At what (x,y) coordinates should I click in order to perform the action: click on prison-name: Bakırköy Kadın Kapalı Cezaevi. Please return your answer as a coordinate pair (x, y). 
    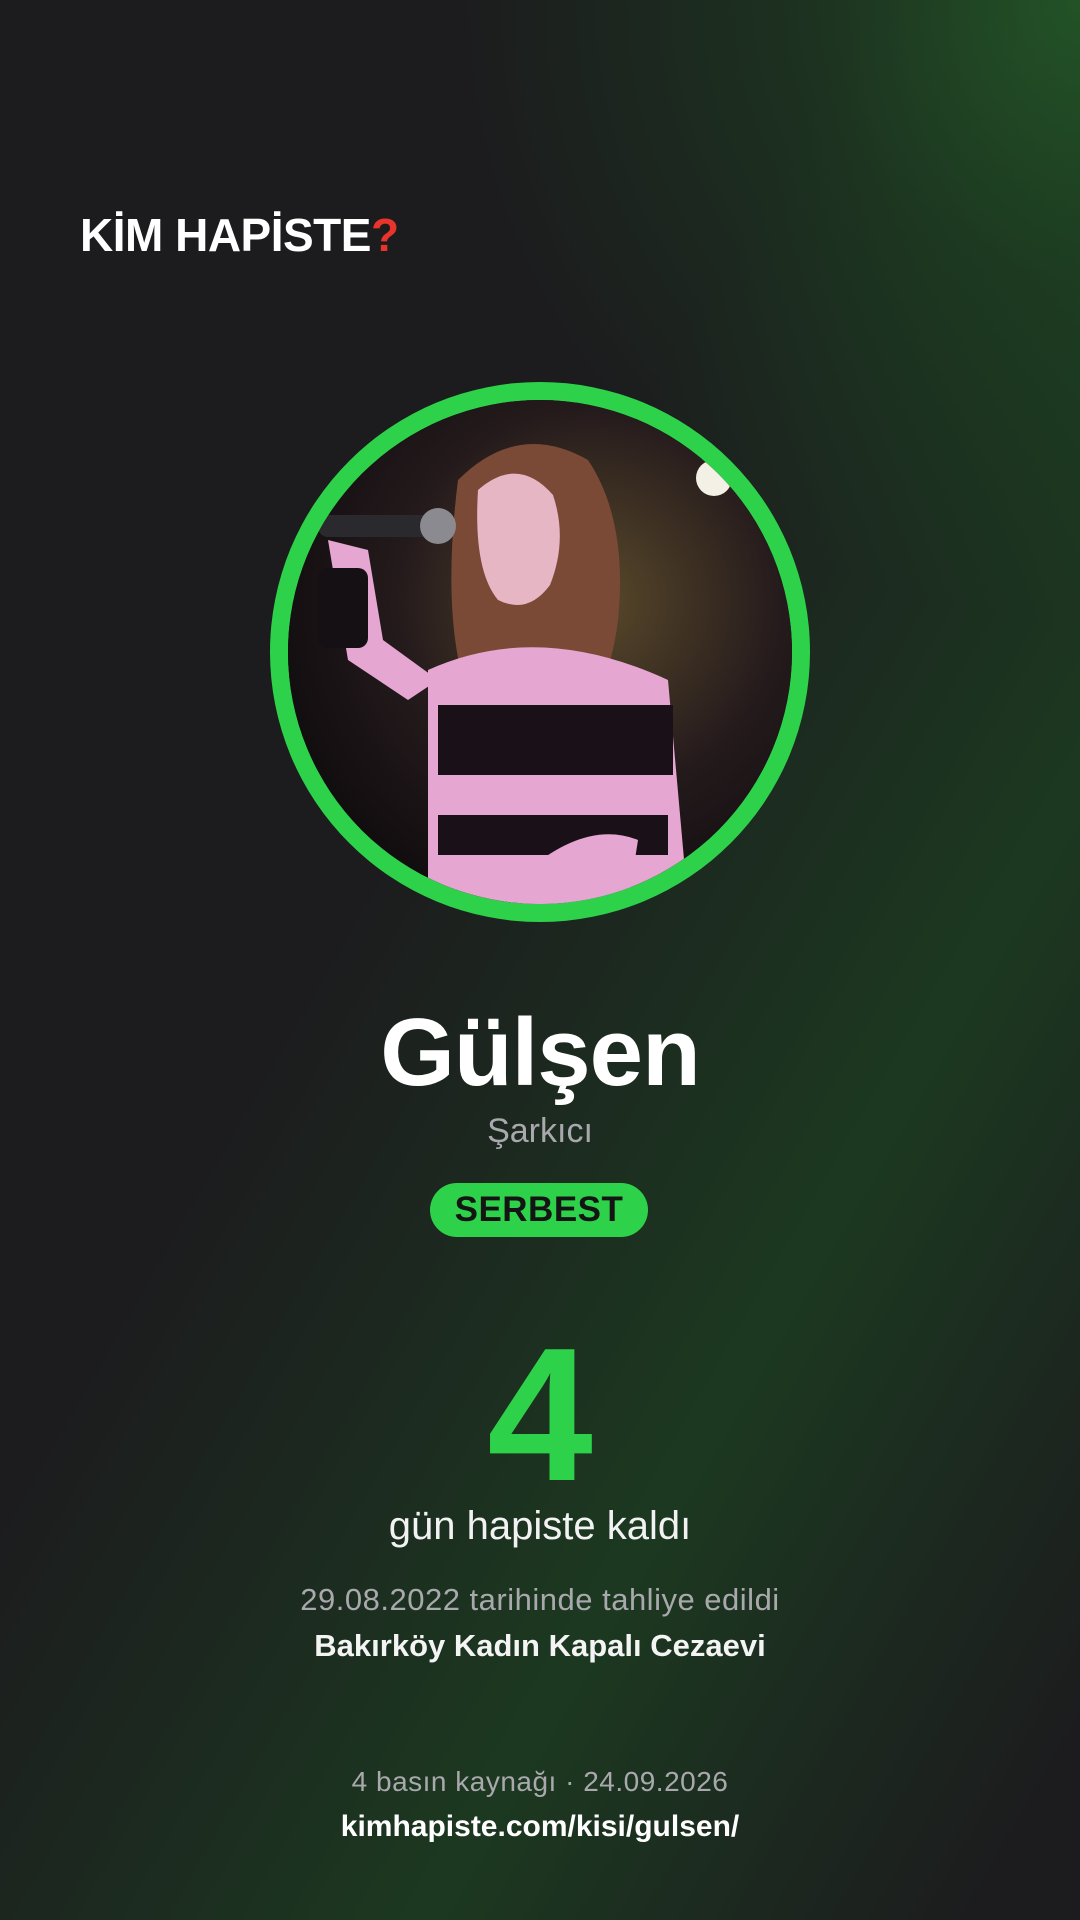
    Looking at the image, I should click on (540, 1645).